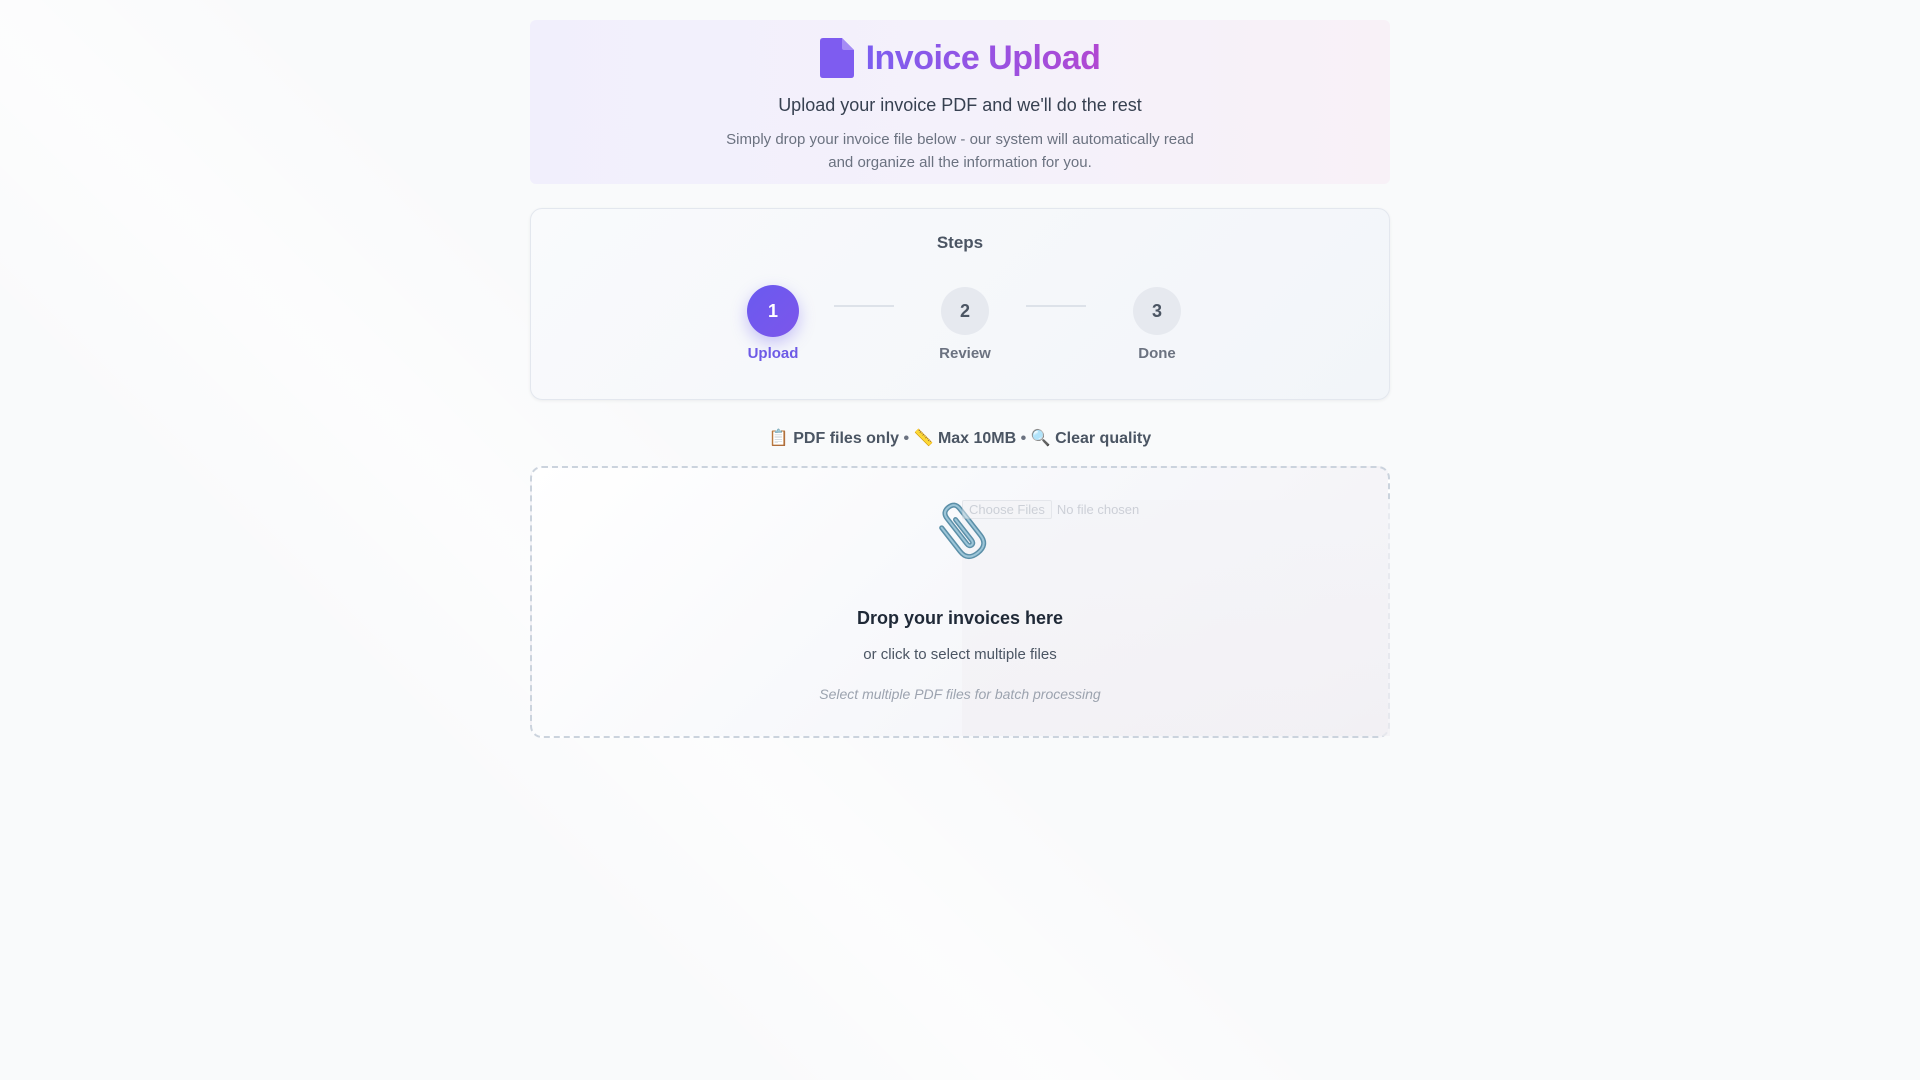 Image resolution: width=1920 pixels, height=1080 pixels. Describe the element at coordinates (1007, 509) in the screenshot. I see `choose-files-button: Choose Files` at that location.